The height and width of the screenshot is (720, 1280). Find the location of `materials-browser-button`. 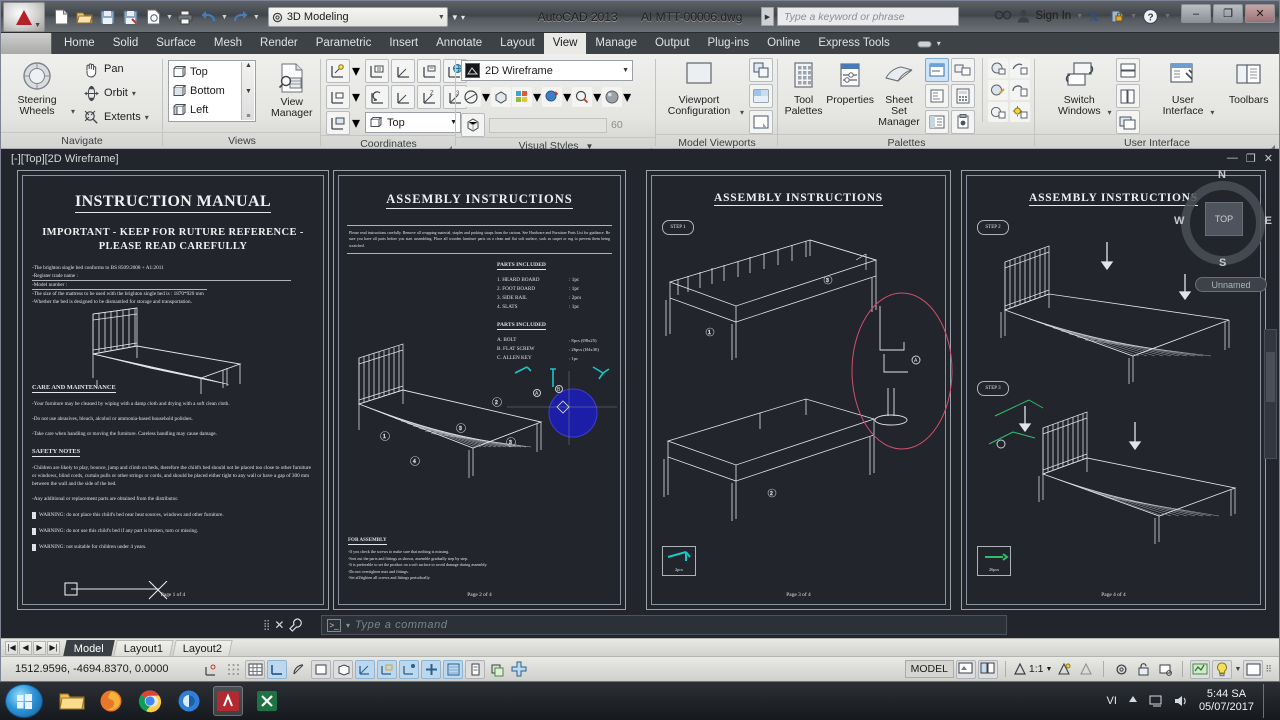

materials-browser-button is located at coordinates (998, 68).